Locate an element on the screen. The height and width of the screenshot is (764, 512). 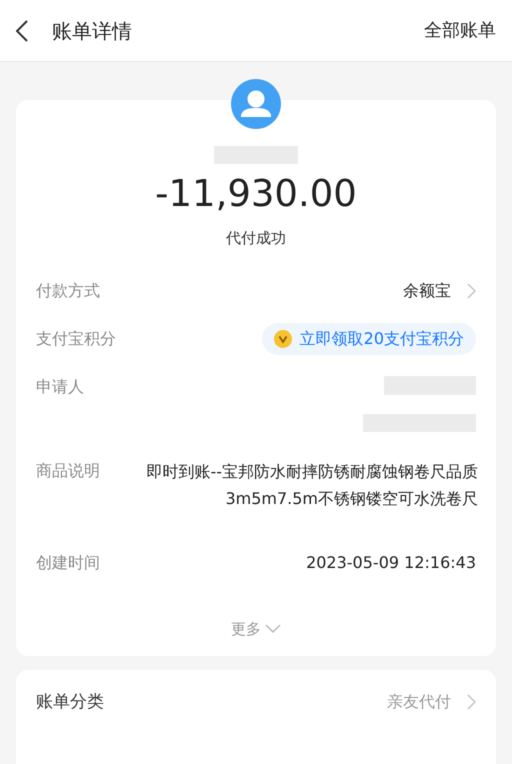
row-label: 账单分类 is located at coordinates (70, 702).